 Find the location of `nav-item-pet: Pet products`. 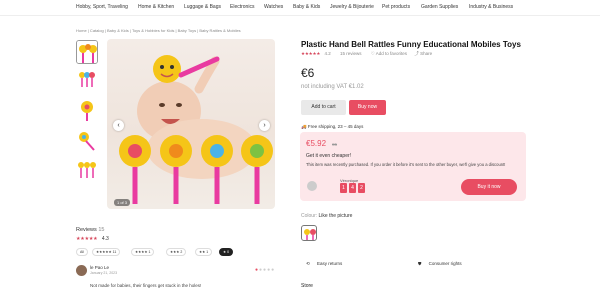

nav-item-pet: Pet products is located at coordinates (396, 7).